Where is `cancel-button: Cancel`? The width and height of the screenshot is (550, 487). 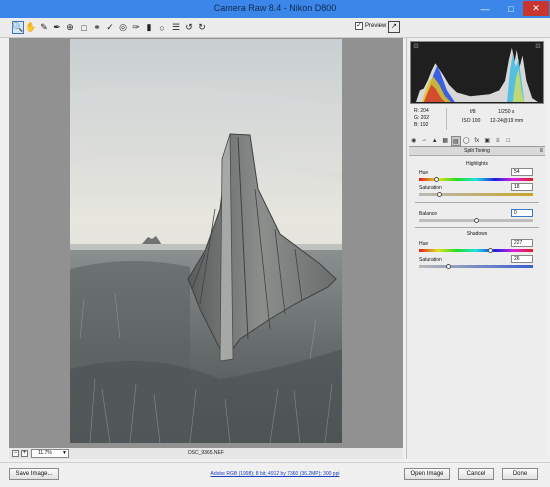
cancel-button: Cancel is located at coordinates (476, 474).